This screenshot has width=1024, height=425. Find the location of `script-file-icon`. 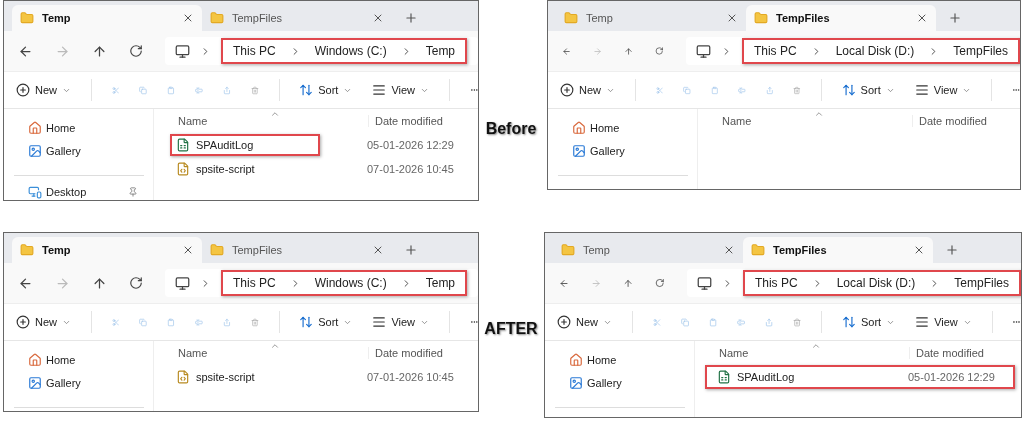

script-file-icon is located at coordinates (183, 377).